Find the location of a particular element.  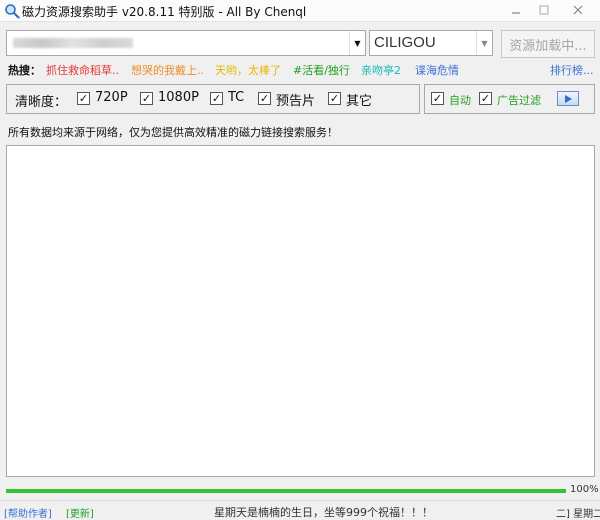

notice-text: 所有数据均来源于网络，仅为您提供高效精准的磁力链接搜索服务！ is located at coordinates (173, 132).